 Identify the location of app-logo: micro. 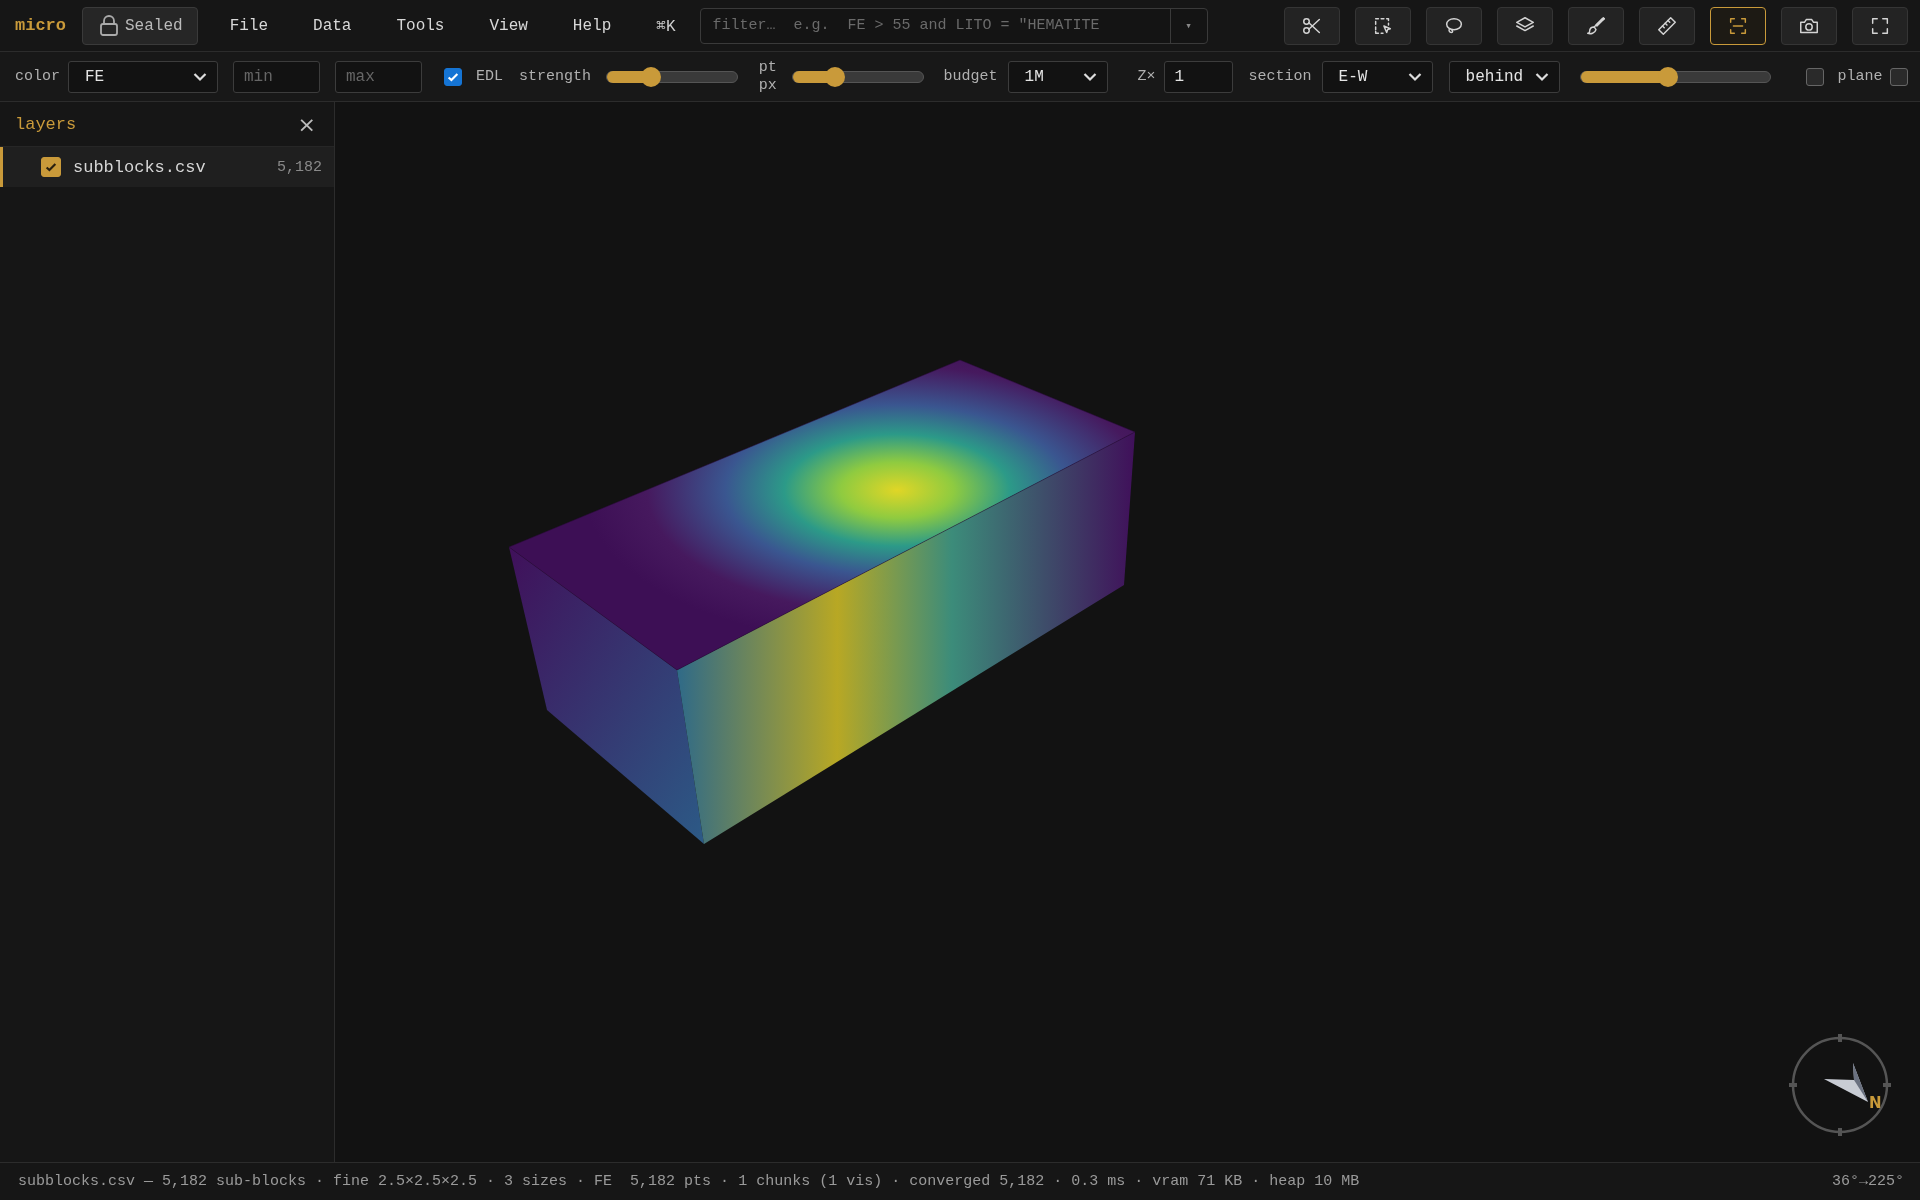
(40, 25).